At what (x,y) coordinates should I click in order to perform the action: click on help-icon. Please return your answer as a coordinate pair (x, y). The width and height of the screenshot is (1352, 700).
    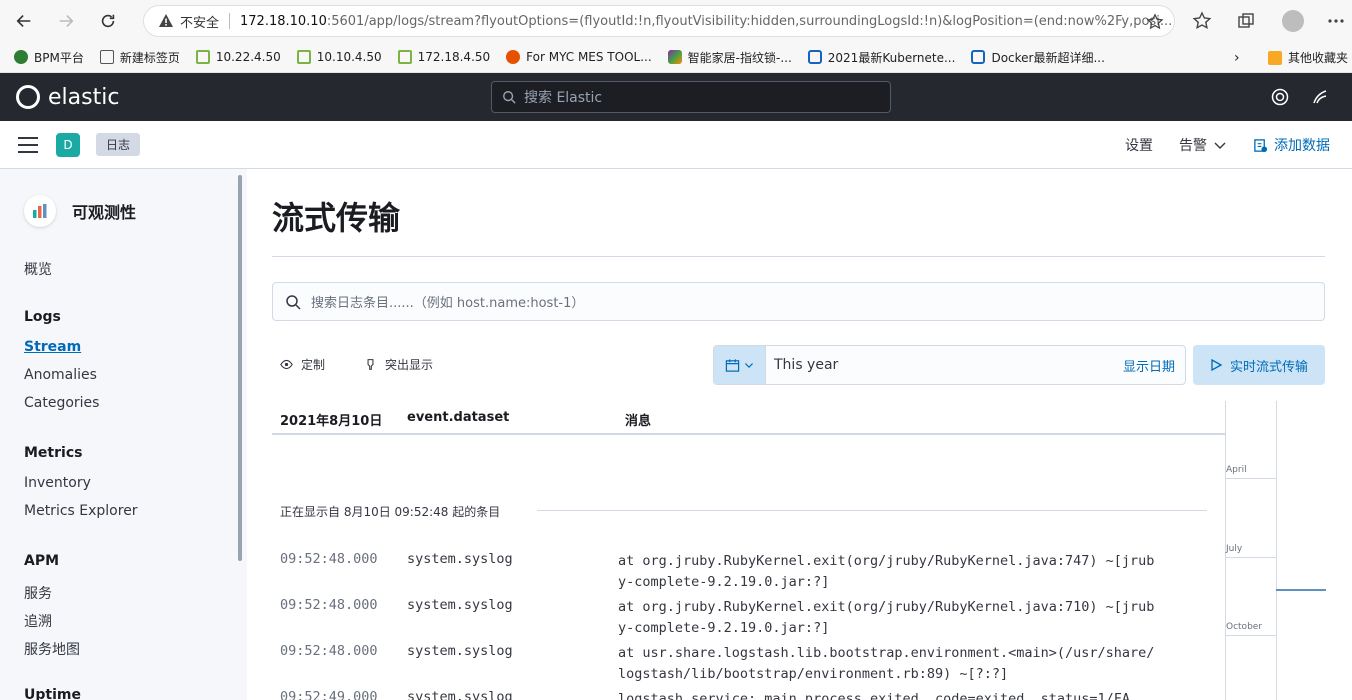
    Looking at the image, I should click on (1280, 97).